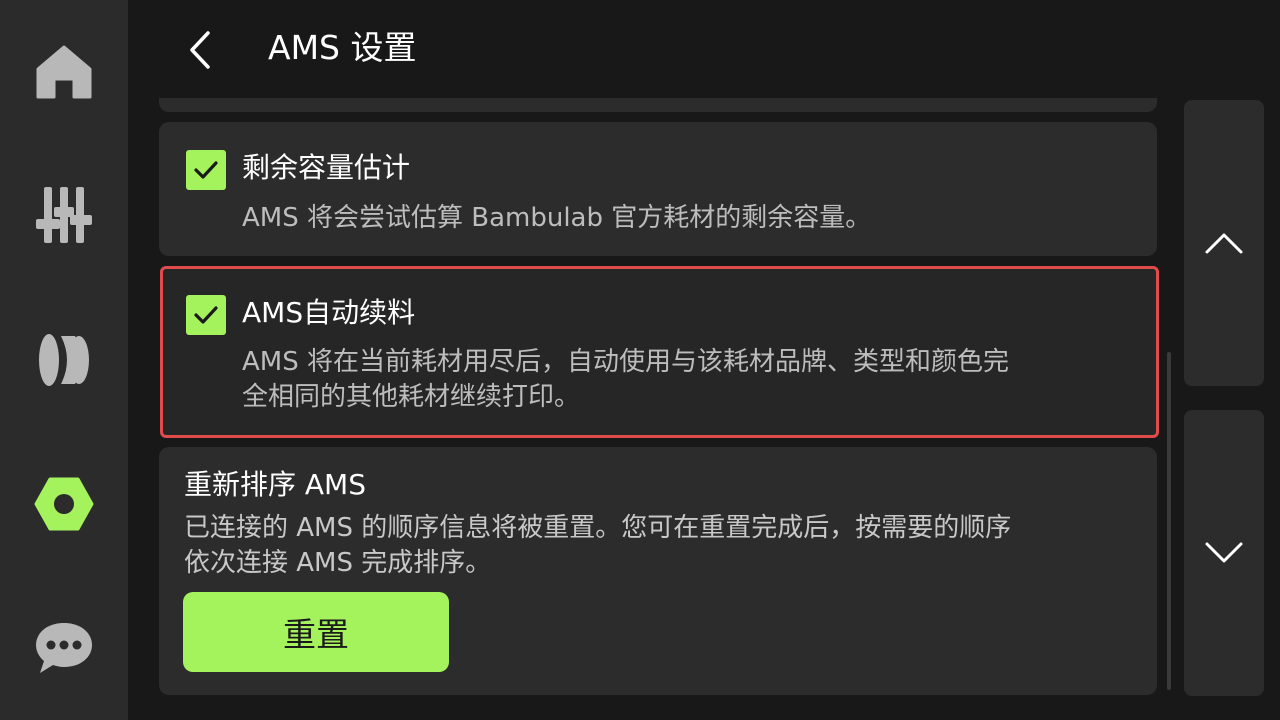 The image size is (1280, 720). Describe the element at coordinates (704, 49) in the screenshot. I see `header: AMS 设置` at that location.